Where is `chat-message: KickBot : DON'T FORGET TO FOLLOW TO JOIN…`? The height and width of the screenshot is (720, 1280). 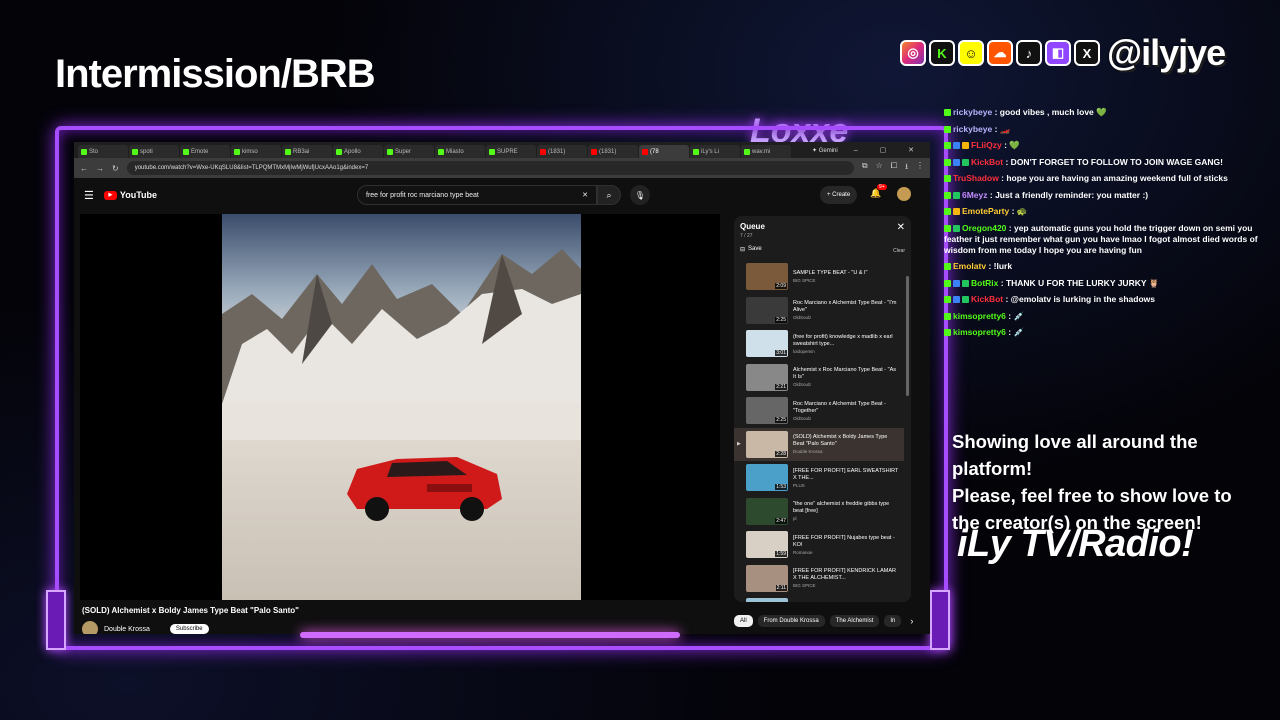
chat-message: KickBot : DON'T FORGET TO FOLLOW TO JOIN… is located at coordinates (1109, 162).